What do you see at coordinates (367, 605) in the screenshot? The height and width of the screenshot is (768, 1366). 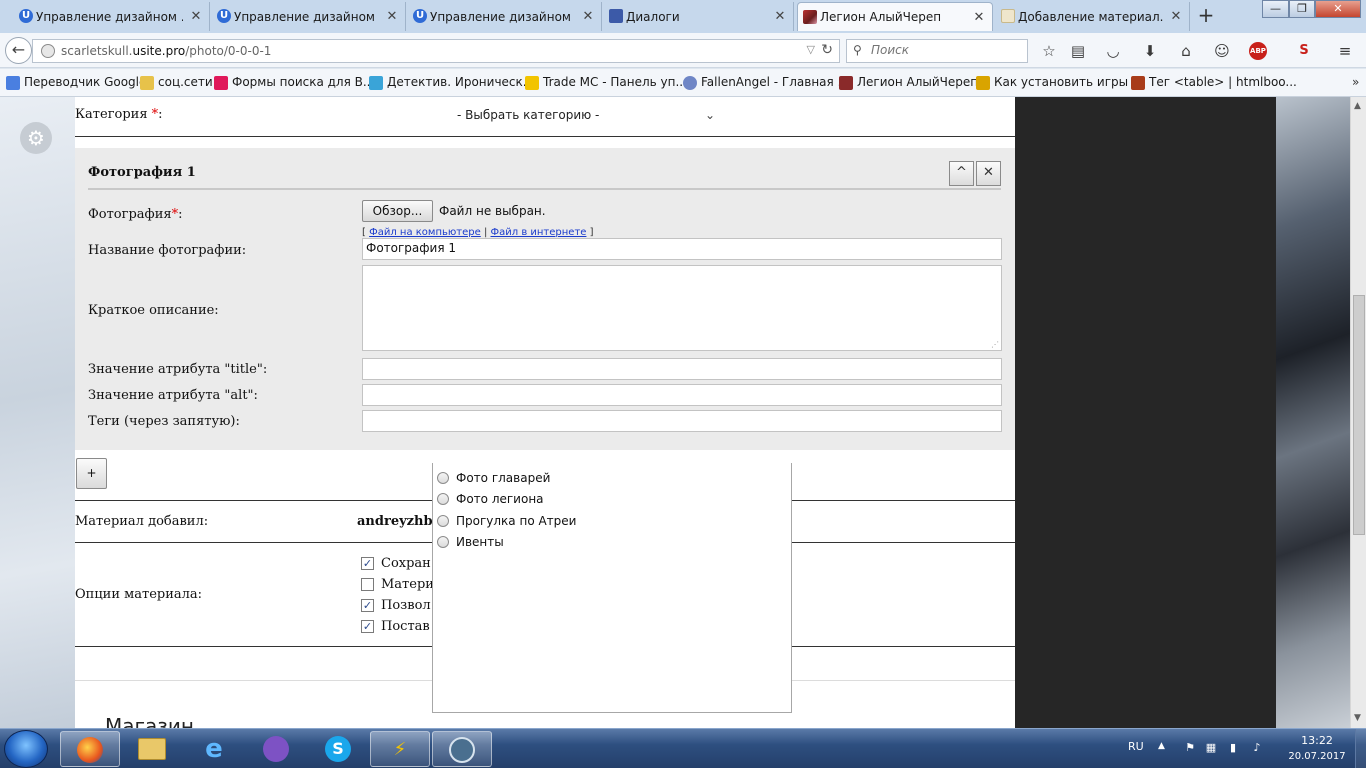 I see `option-checkbox-3: ✓` at bounding box center [367, 605].